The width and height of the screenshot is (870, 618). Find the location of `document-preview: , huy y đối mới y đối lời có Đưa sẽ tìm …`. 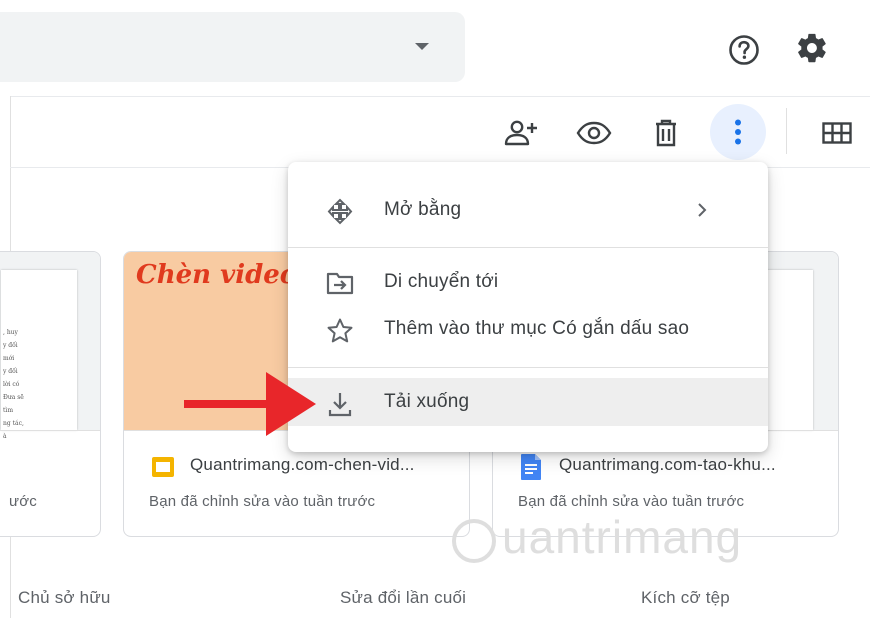

document-preview: , huy y đối mới y đối lời có Đưa sẽ tìm … is located at coordinates (39, 355).